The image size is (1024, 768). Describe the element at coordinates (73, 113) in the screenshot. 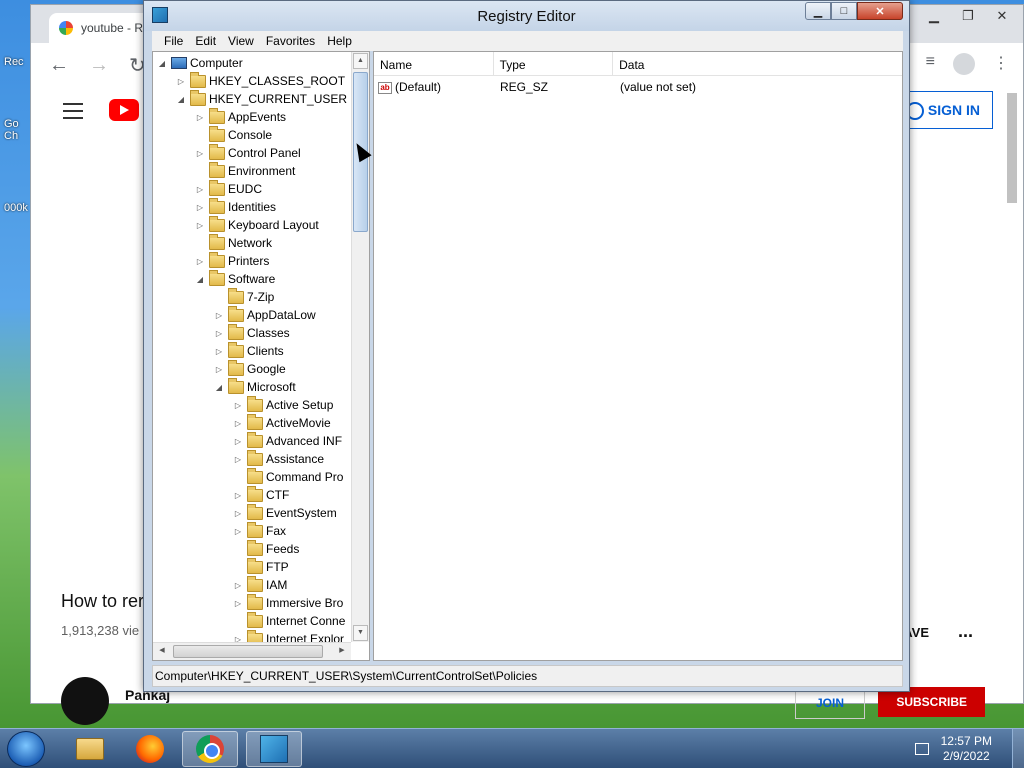

I see `hamburger-menu-icon` at that location.